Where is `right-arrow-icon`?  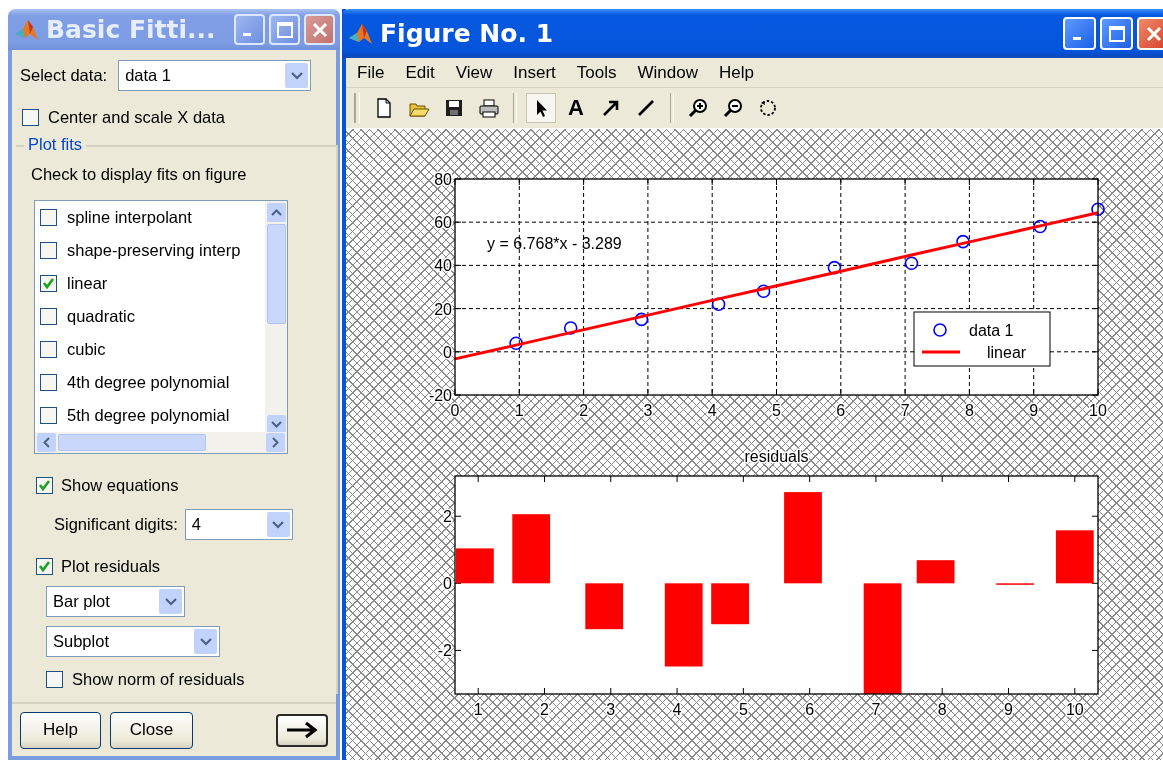
right-arrow-icon is located at coordinates (302, 730).